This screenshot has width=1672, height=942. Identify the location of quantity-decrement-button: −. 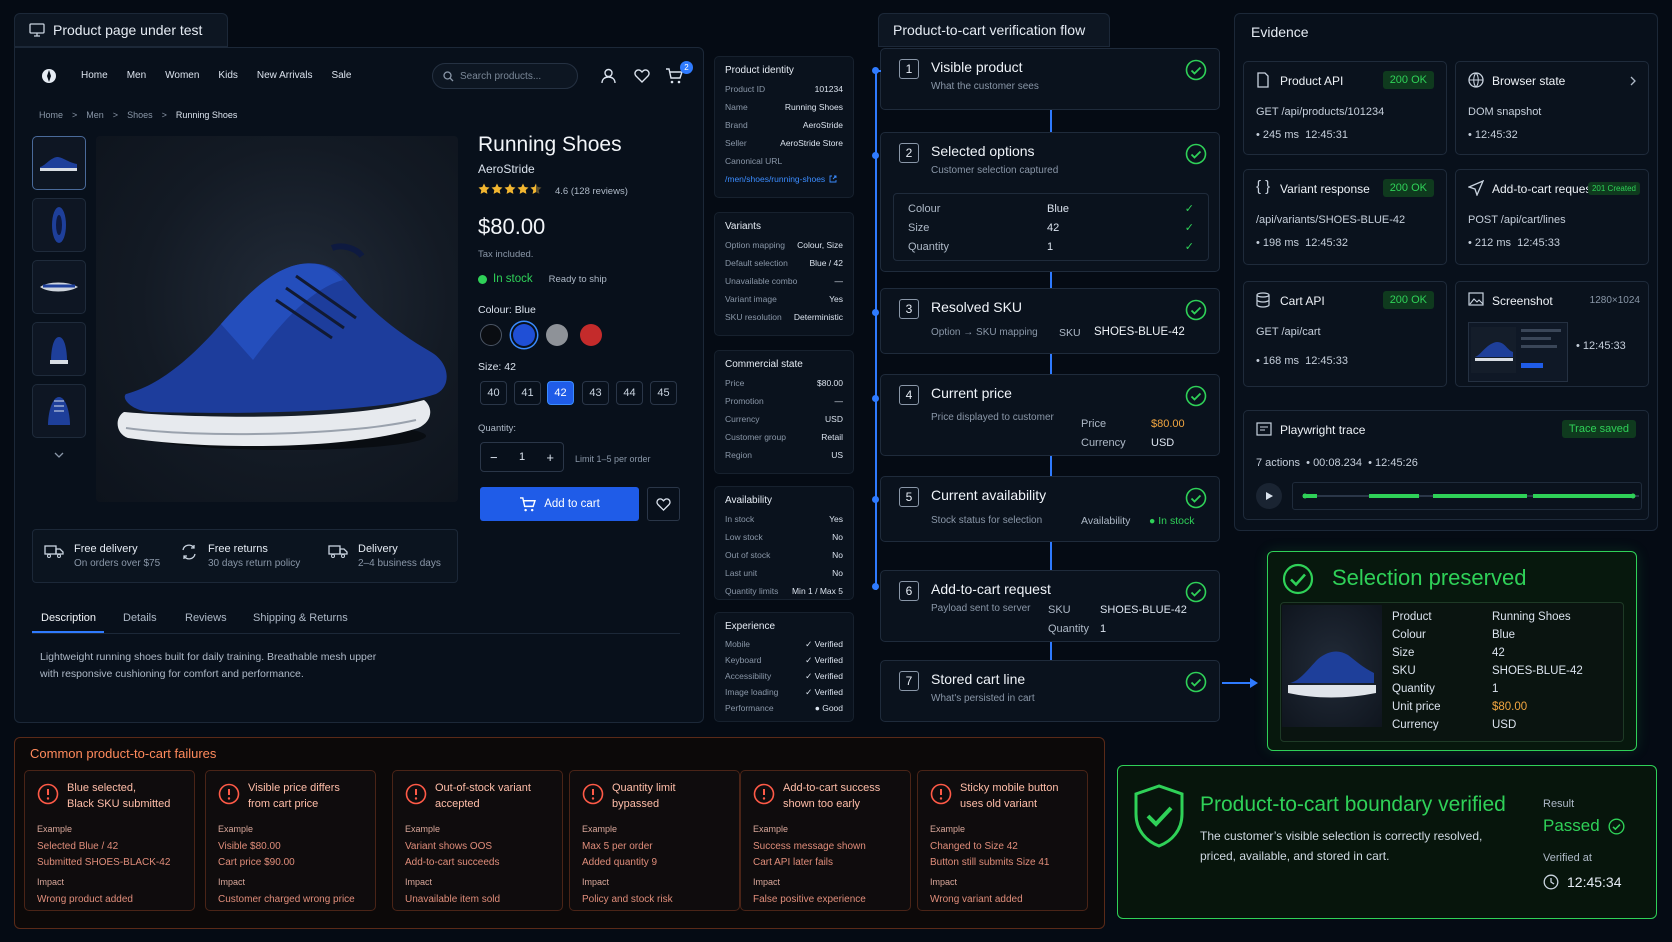
(494, 457).